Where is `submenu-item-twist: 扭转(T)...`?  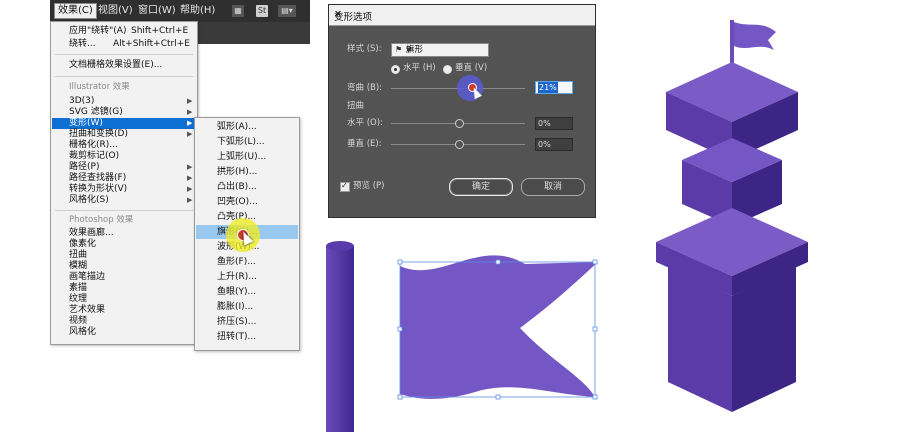
submenu-item-twist: 扭转(T)... is located at coordinates (236, 337).